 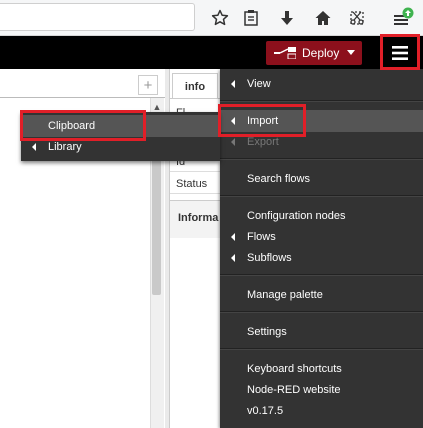 I want to click on menu-item-node-red-website: Node-RED website, so click(x=321, y=390).